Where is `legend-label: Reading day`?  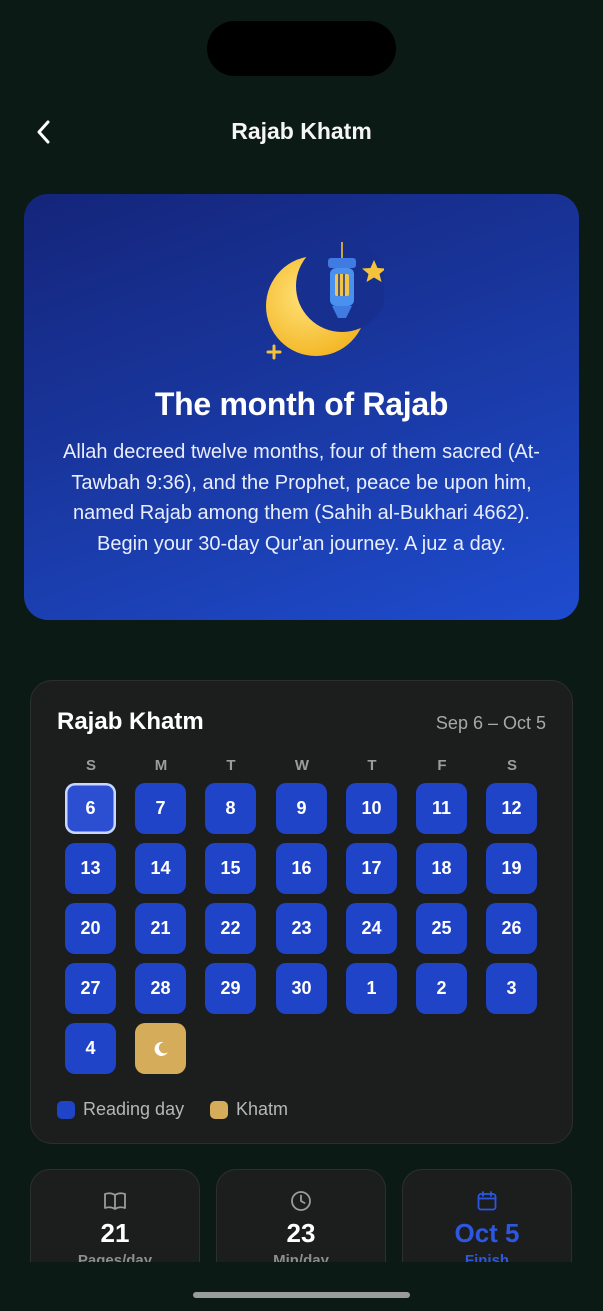
legend-label: Reading day is located at coordinates (134, 1109).